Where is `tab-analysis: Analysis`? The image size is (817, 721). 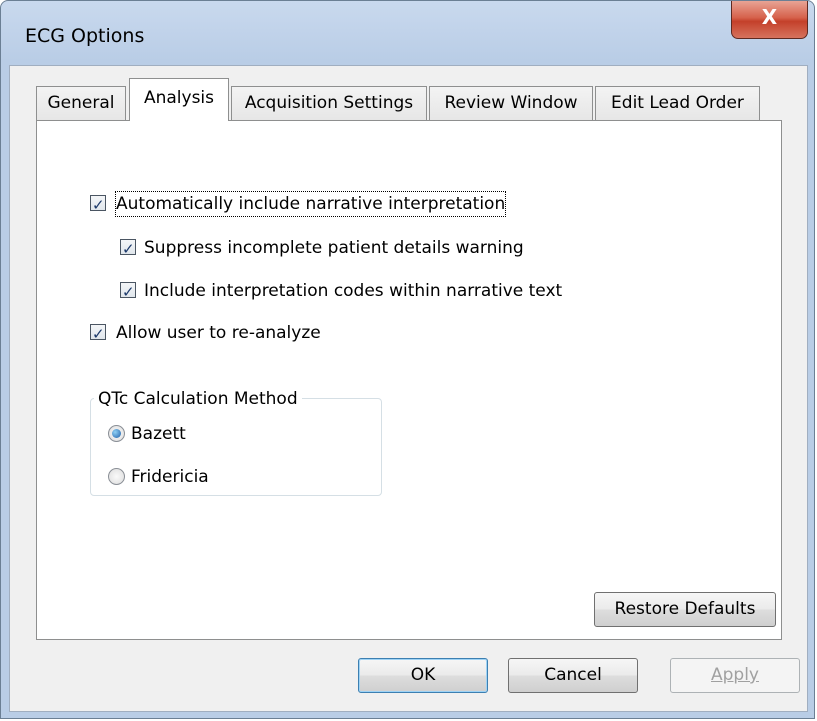
tab-analysis: Analysis is located at coordinates (179, 99).